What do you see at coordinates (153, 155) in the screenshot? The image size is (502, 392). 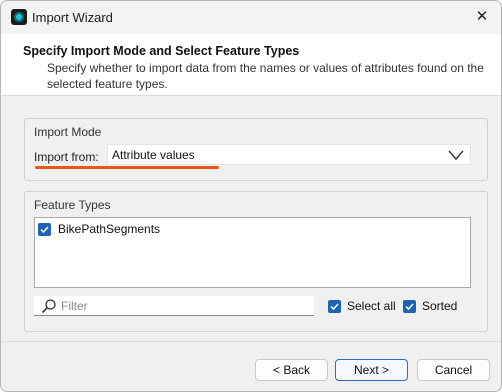 I see `import-from-selected-value: Attribute values` at bounding box center [153, 155].